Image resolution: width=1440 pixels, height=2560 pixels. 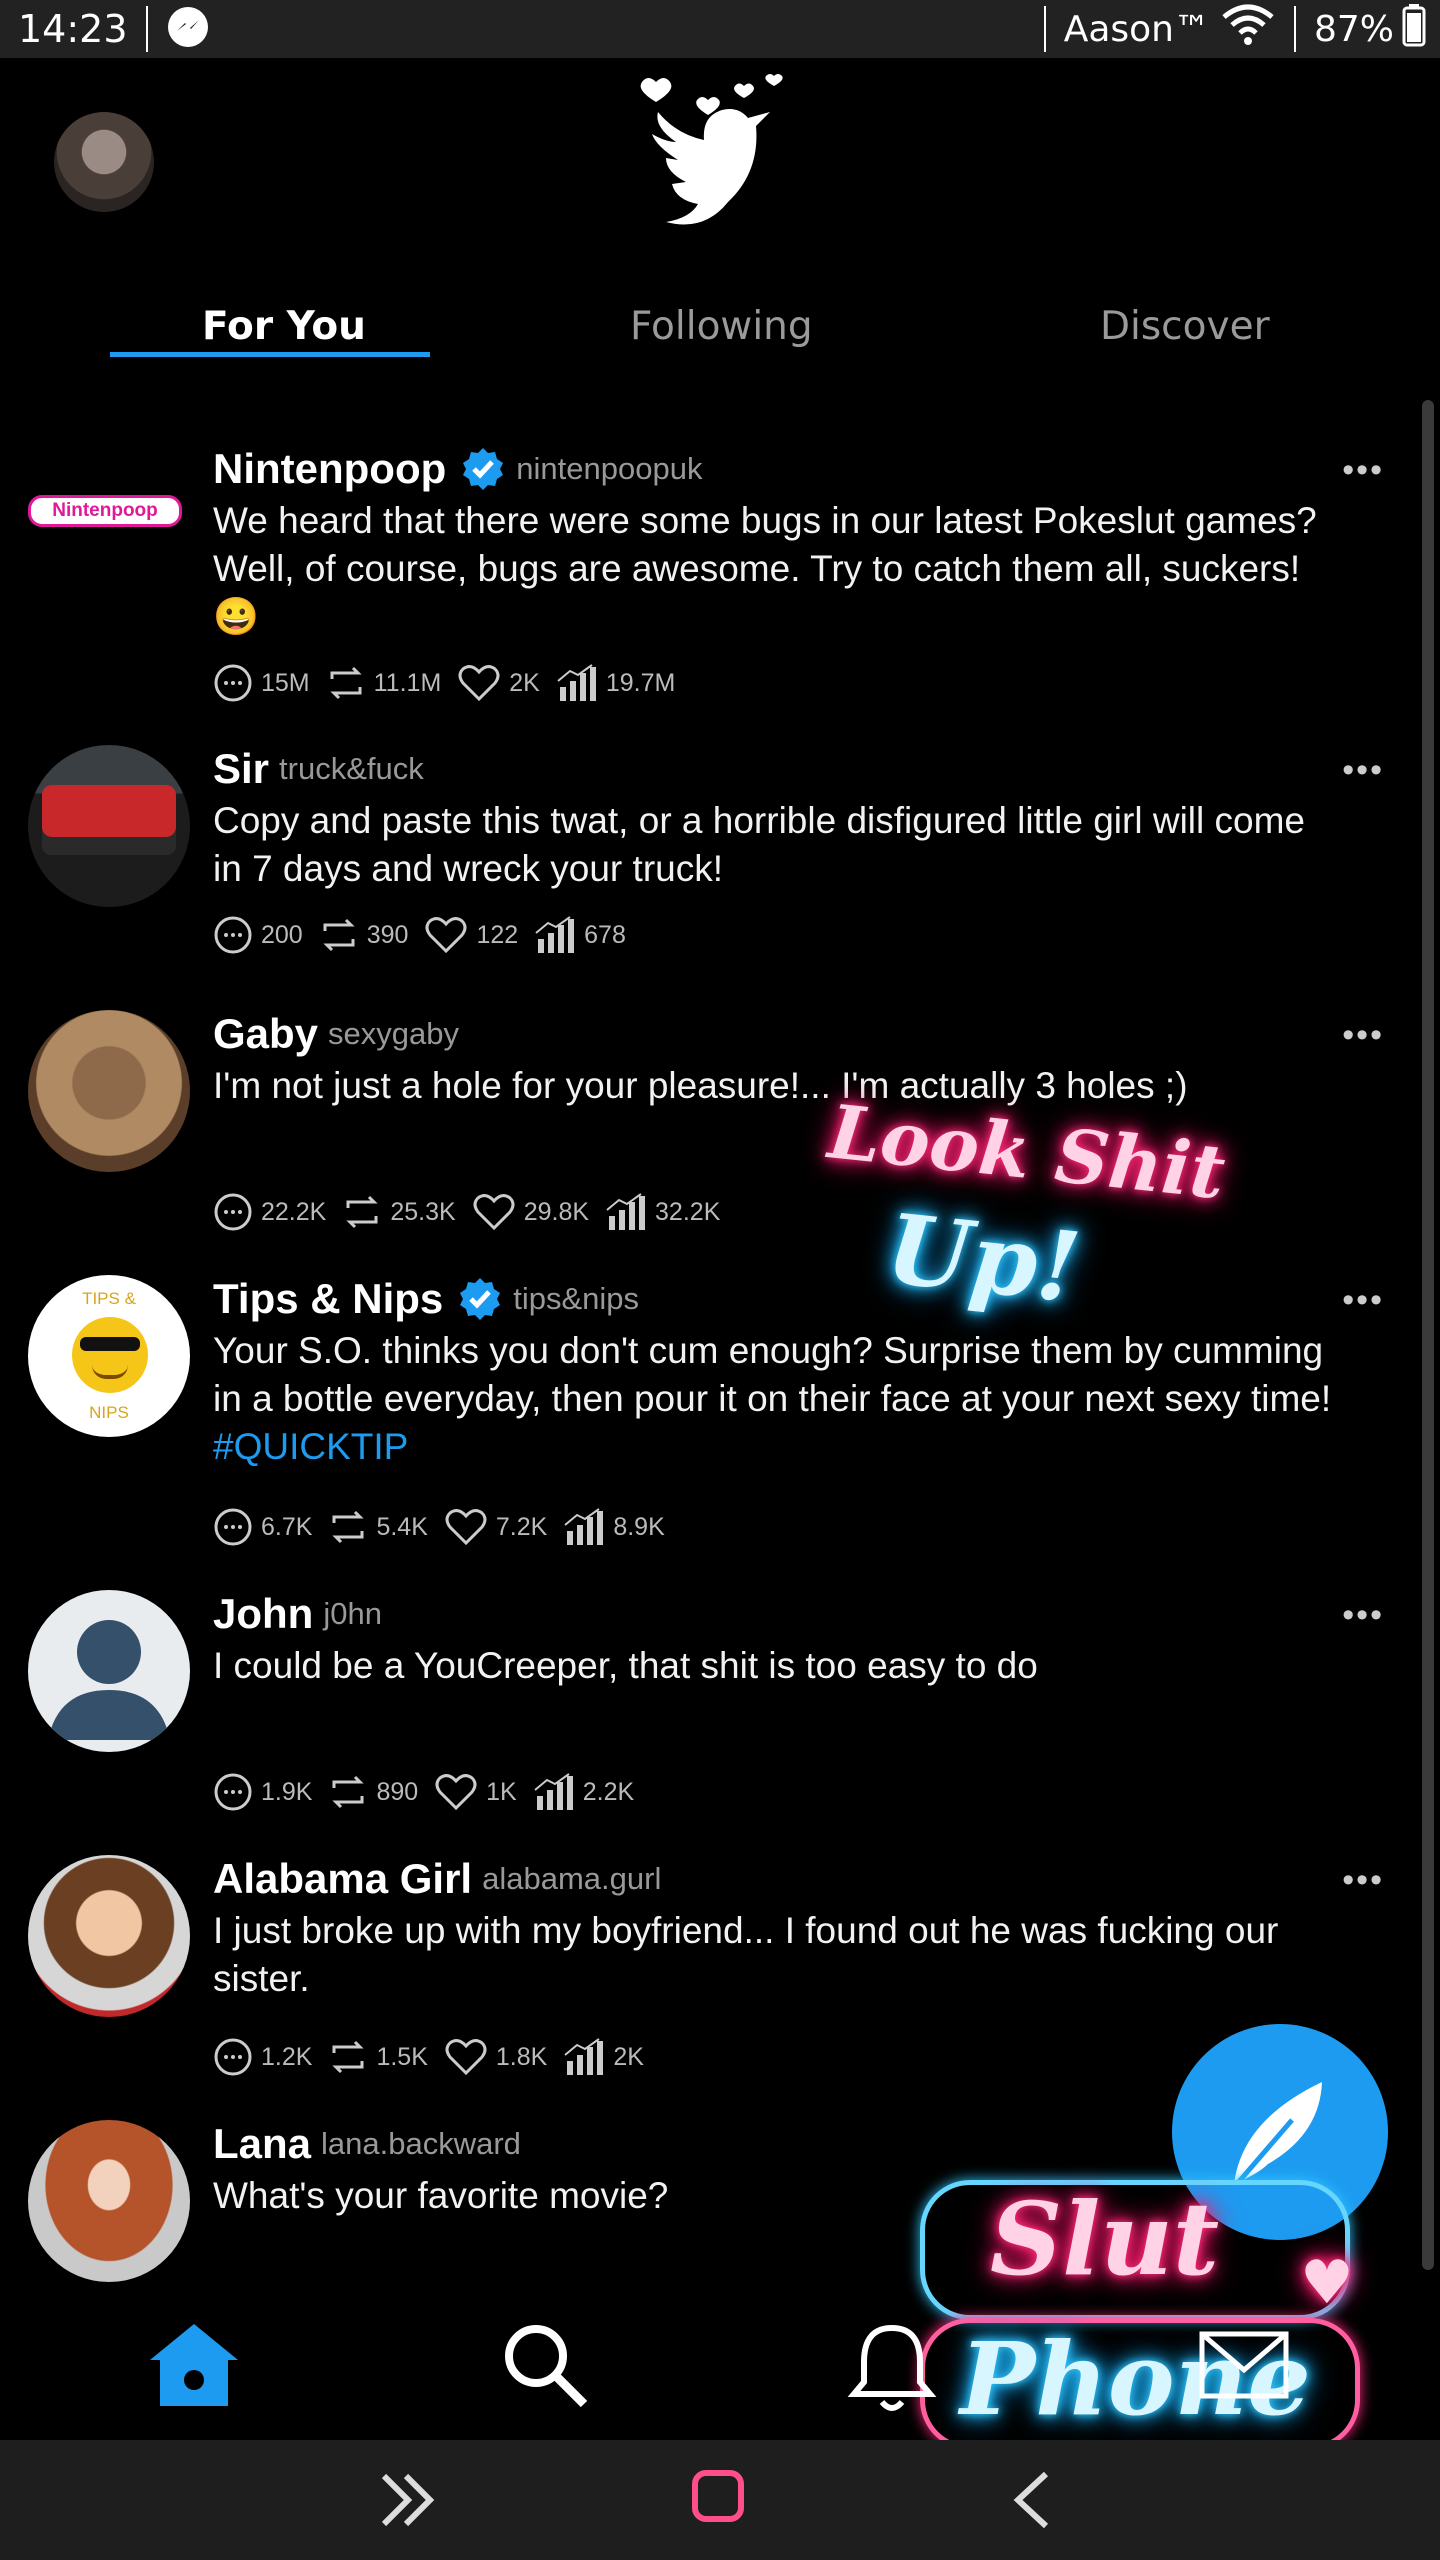 I want to click on home-icon, so click(x=194, y=2367).